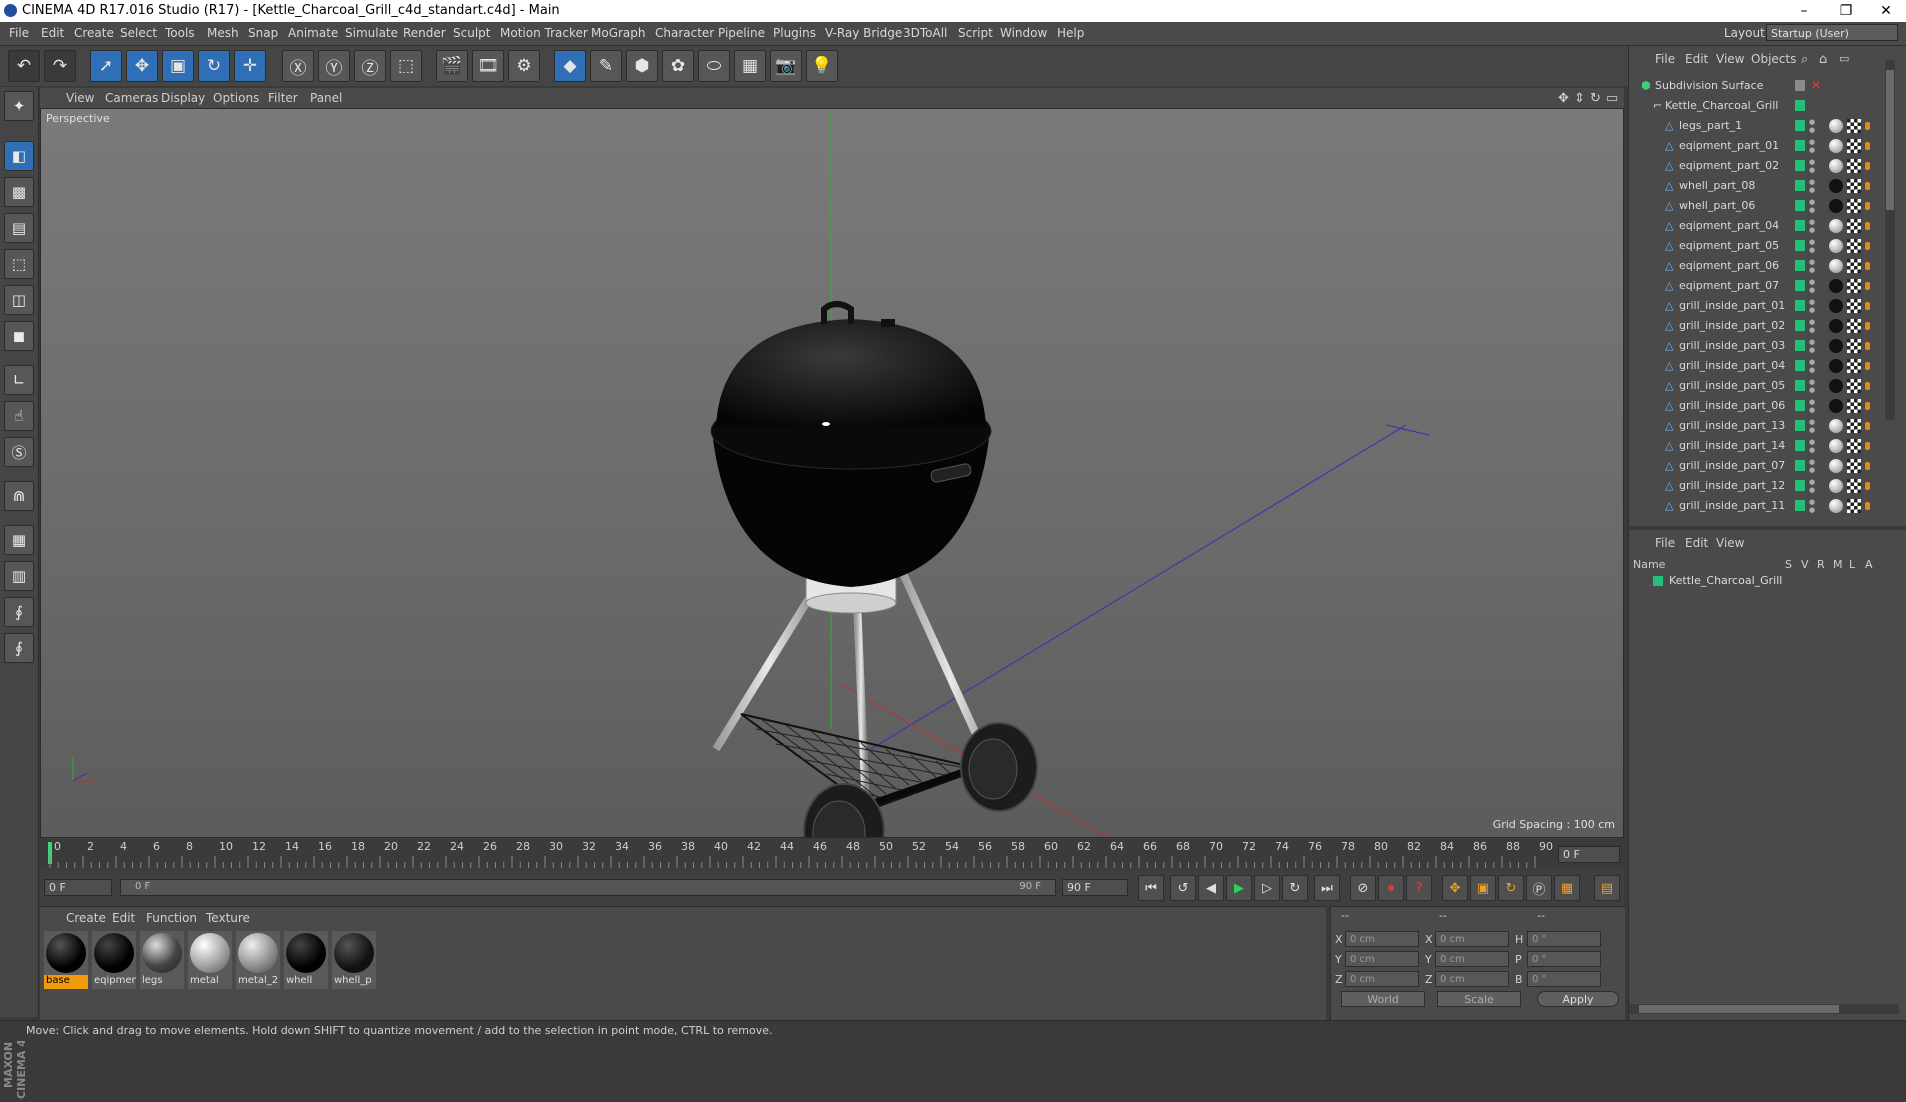 The height and width of the screenshot is (1102, 1906). Describe the element at coordinates (1756, 406) in the screenshot. I see `object-row: △ grill_inside_part_06 ● ●` at that location.